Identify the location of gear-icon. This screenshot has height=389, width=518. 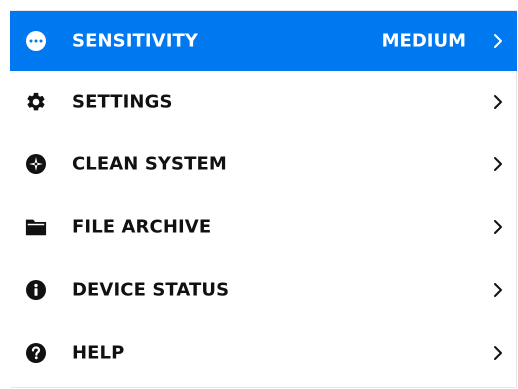
(36, 102).